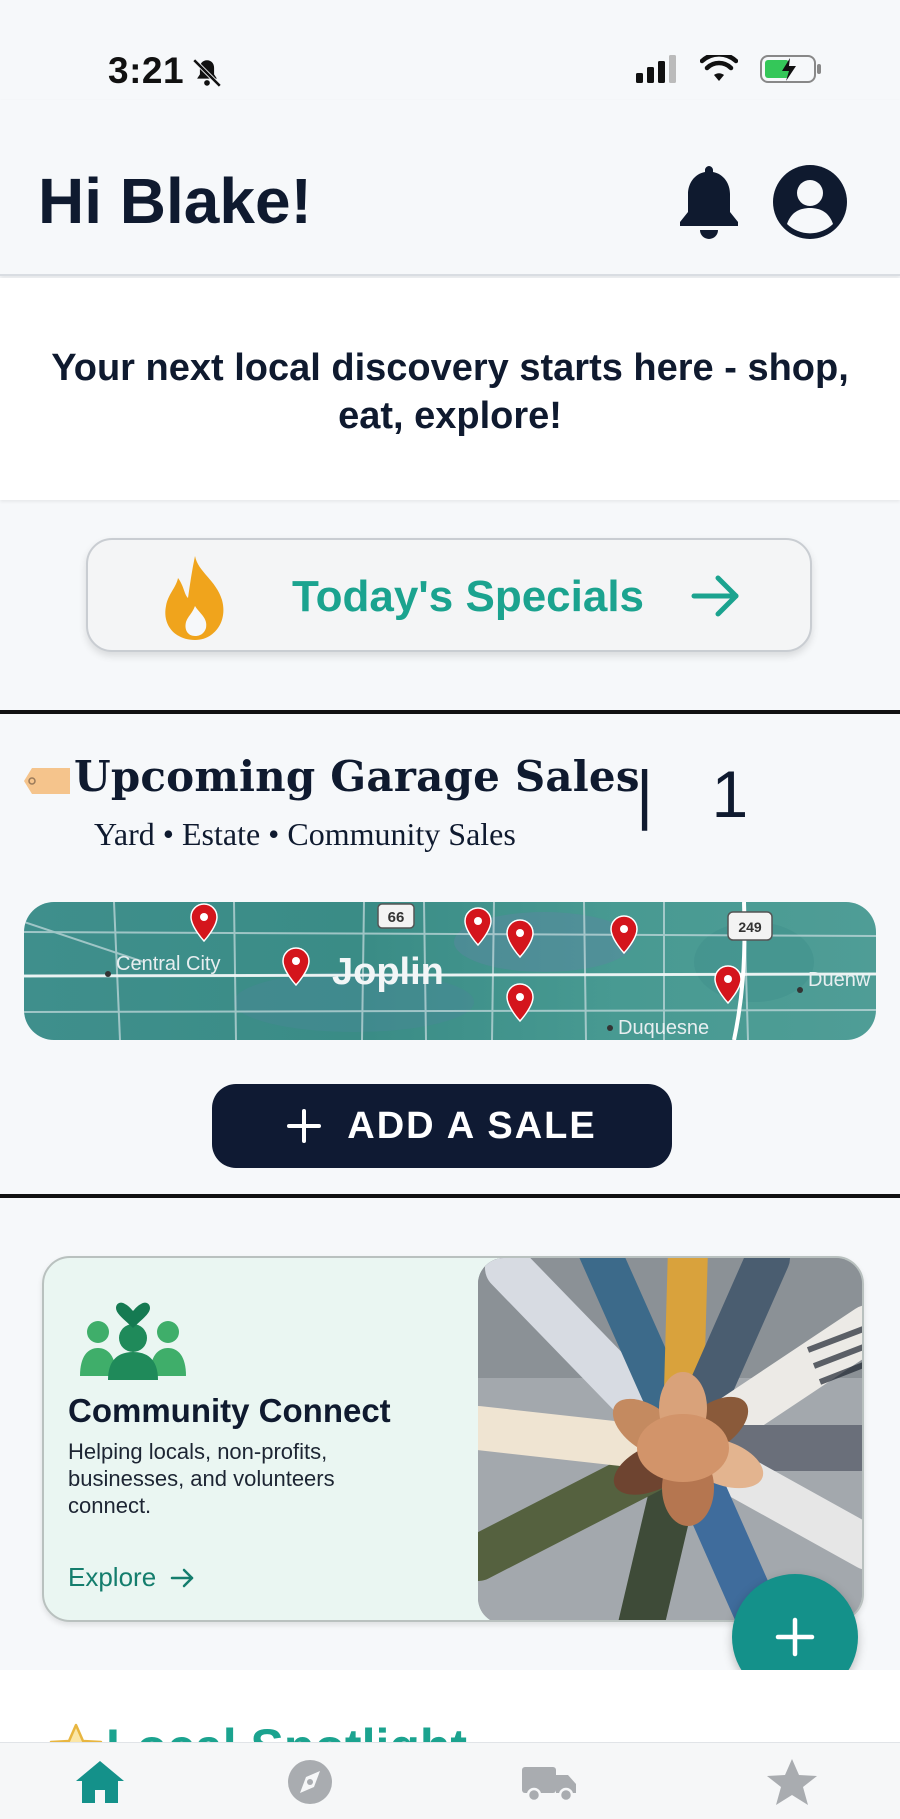  What do you see at coordinates (839, 980) in the screenshot?
I see `map-label-duenweg: Duenw` at bounding box center [839, 980].